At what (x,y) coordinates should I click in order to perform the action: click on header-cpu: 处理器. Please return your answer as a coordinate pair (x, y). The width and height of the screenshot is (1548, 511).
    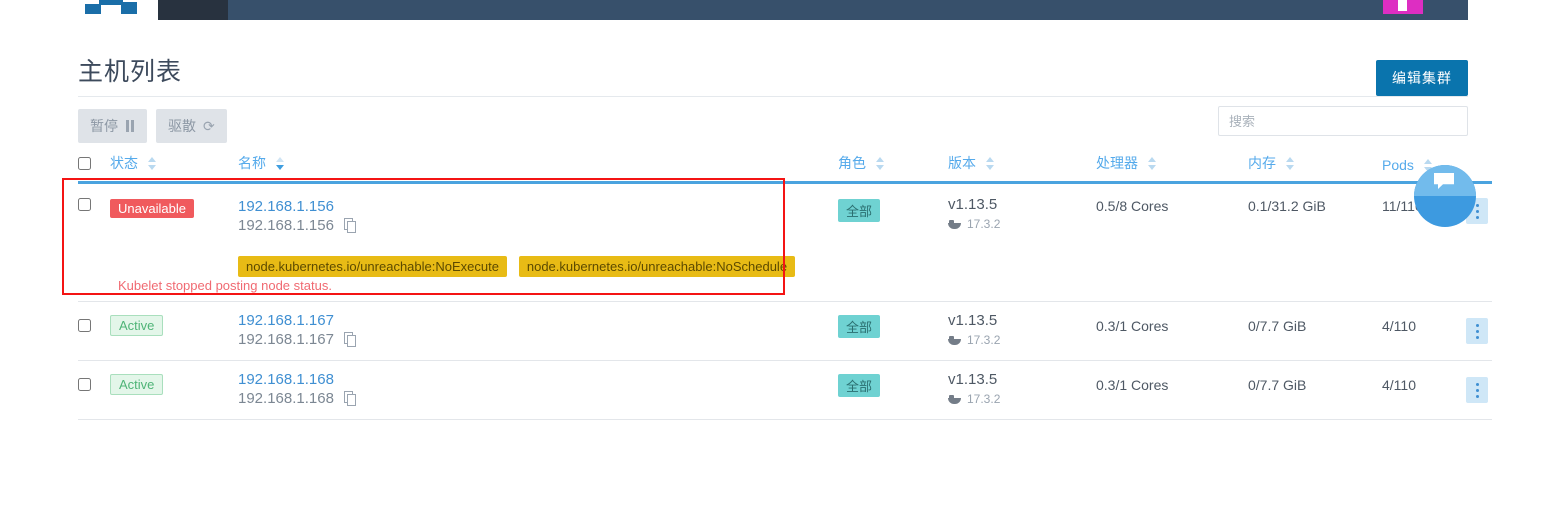
    Looking at the image, I should click on (1172, 166).